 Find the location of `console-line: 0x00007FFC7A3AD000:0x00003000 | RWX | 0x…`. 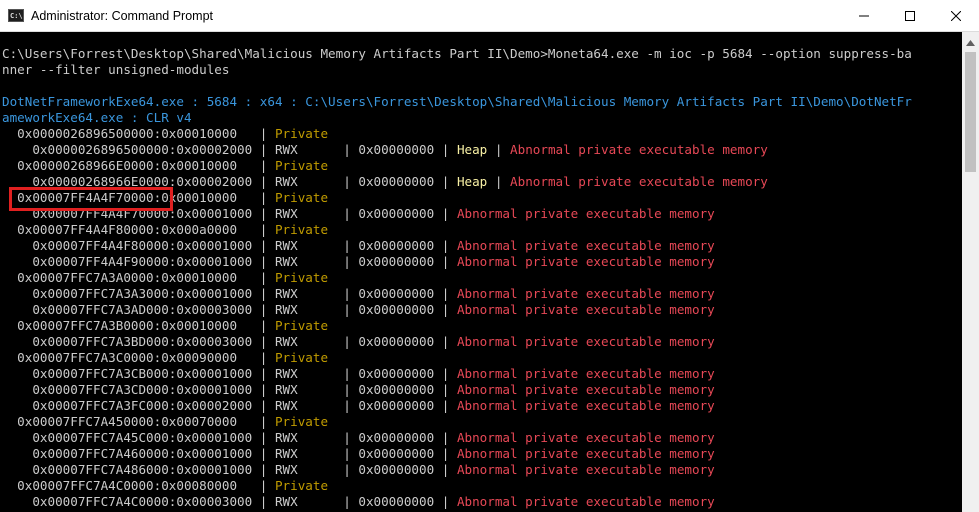

console-line: 0x00007FFC7A3AD000:0x00003000 | RWX | 0x… is located at coordinates (358, 310).